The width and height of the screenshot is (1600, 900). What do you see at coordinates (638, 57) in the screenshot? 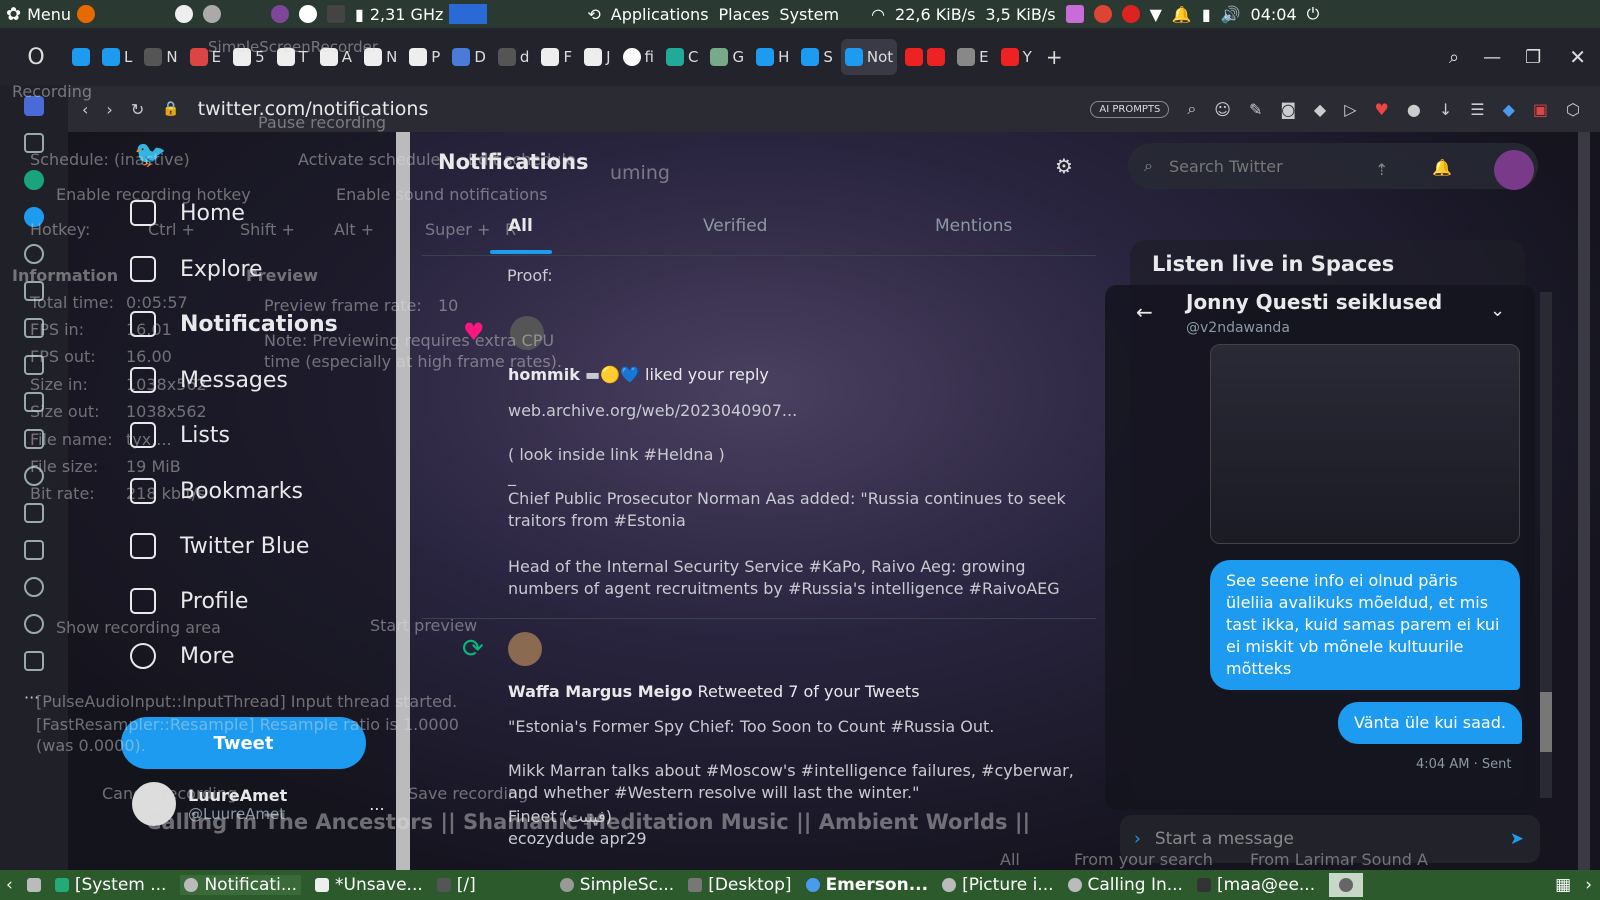
I see `tab: fi` at bounding box center [638, 57].